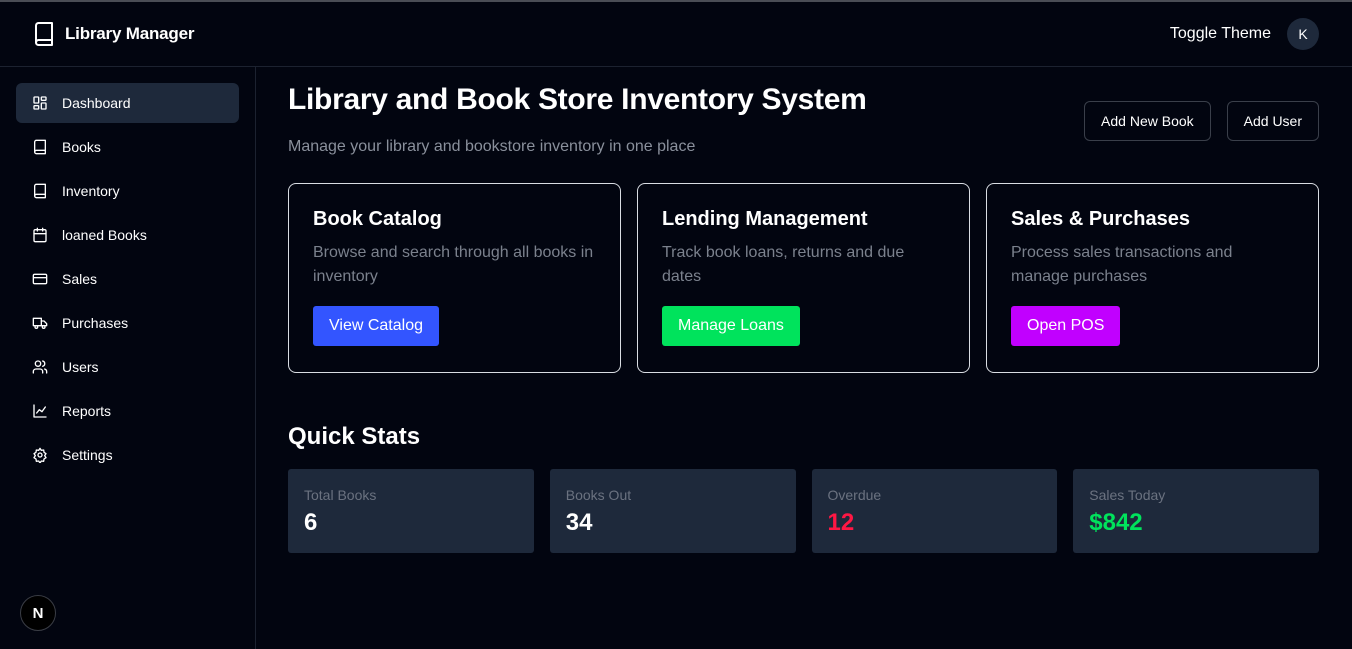 The width and height of the screenshot is (1352, 649). What do you see at coordinates (127, 147) in the screenshot?
I see `sidebar-item-books: Books` at bounding box center [127, 147].